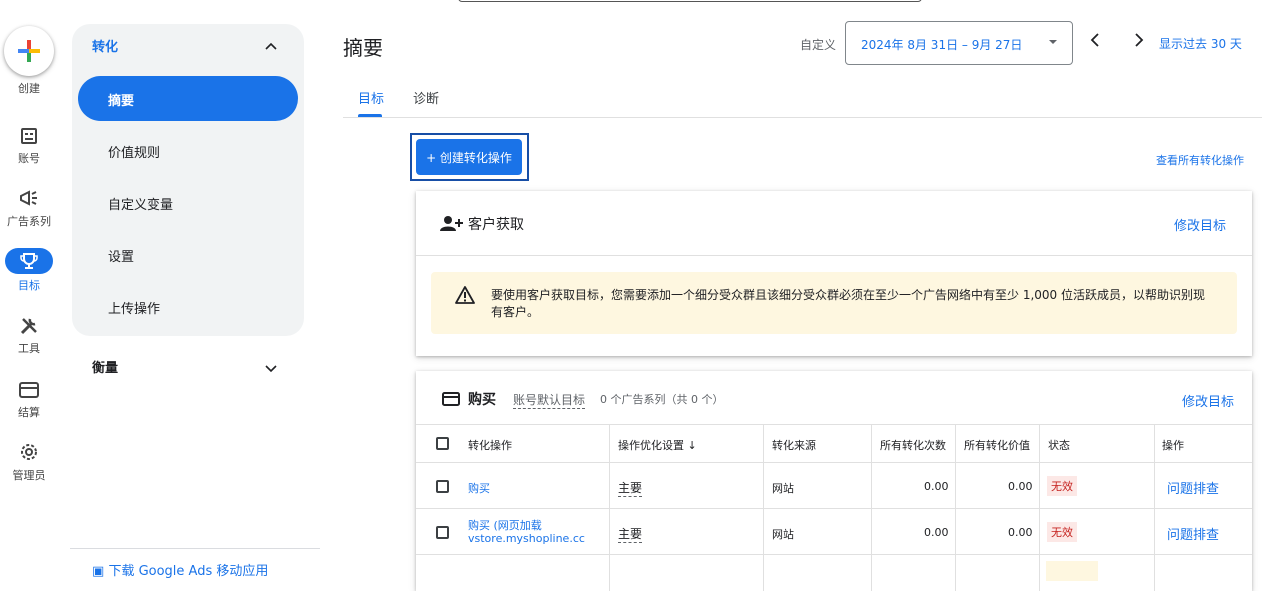  I want to click on plus-icon, so click(29, 51).